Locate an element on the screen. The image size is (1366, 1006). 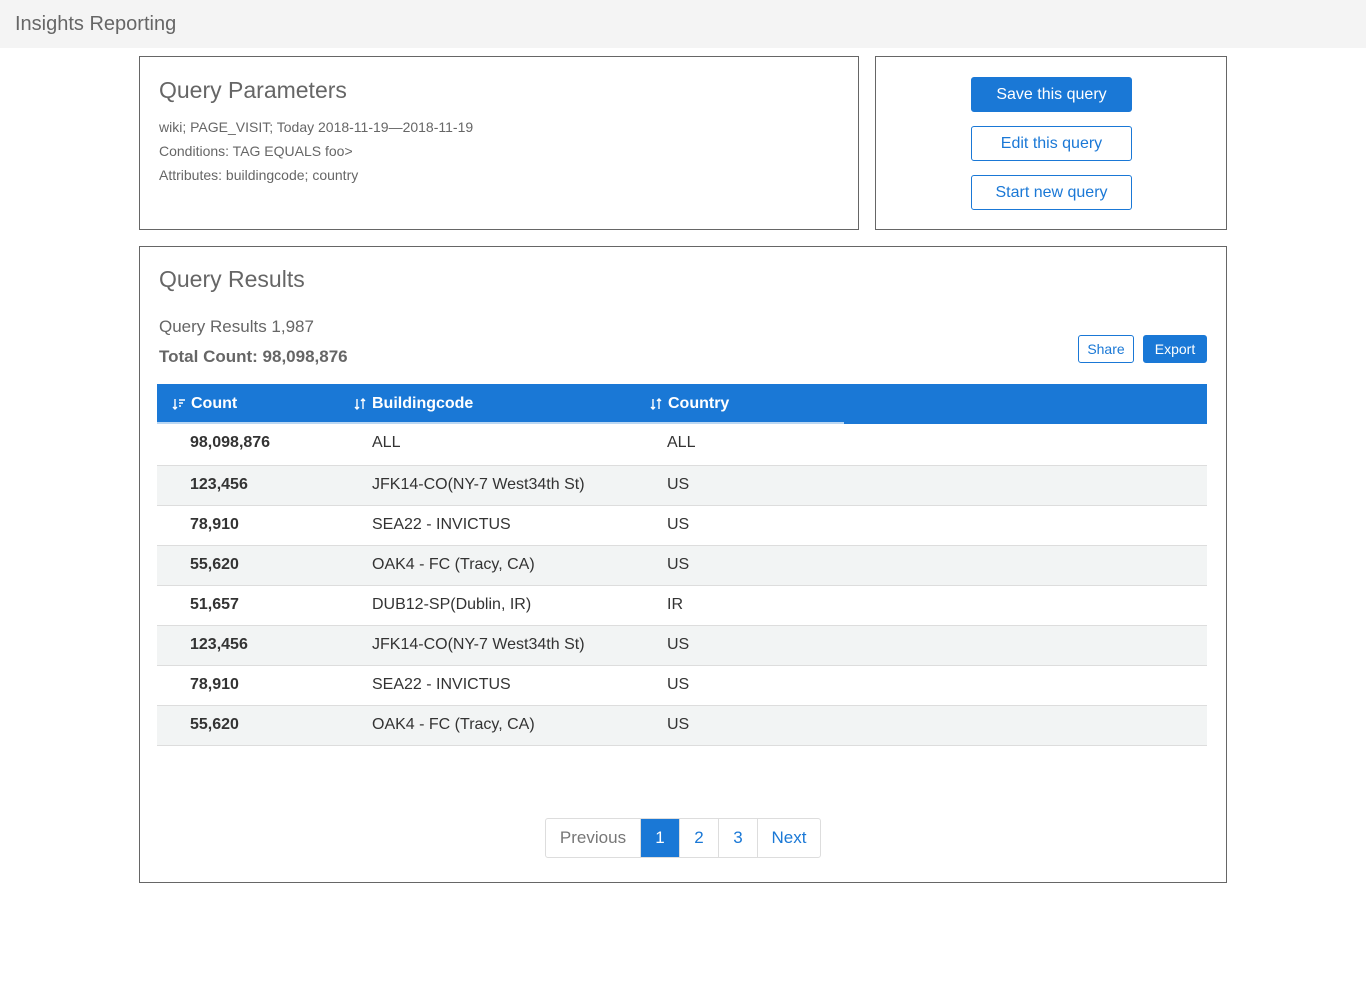
column-header-count: Count is located at coordinates (204, 404).